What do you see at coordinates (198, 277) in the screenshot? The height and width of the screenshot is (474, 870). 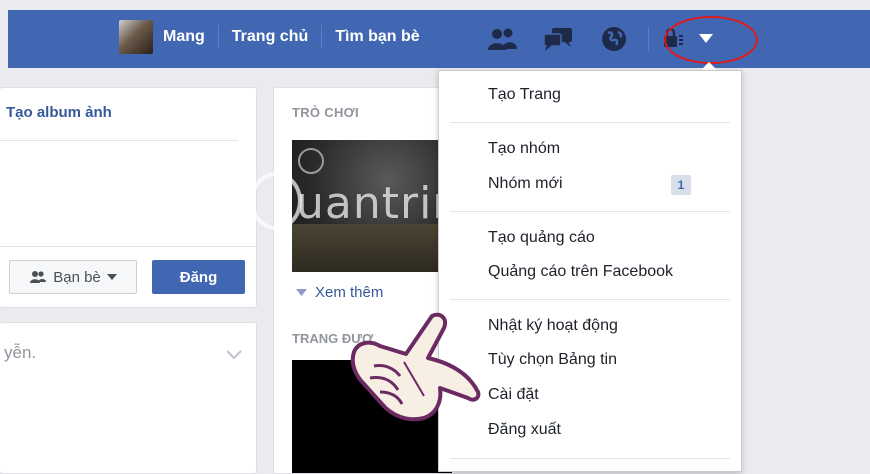 I see `post-button: Đăng` at bounding box center [198, 277].